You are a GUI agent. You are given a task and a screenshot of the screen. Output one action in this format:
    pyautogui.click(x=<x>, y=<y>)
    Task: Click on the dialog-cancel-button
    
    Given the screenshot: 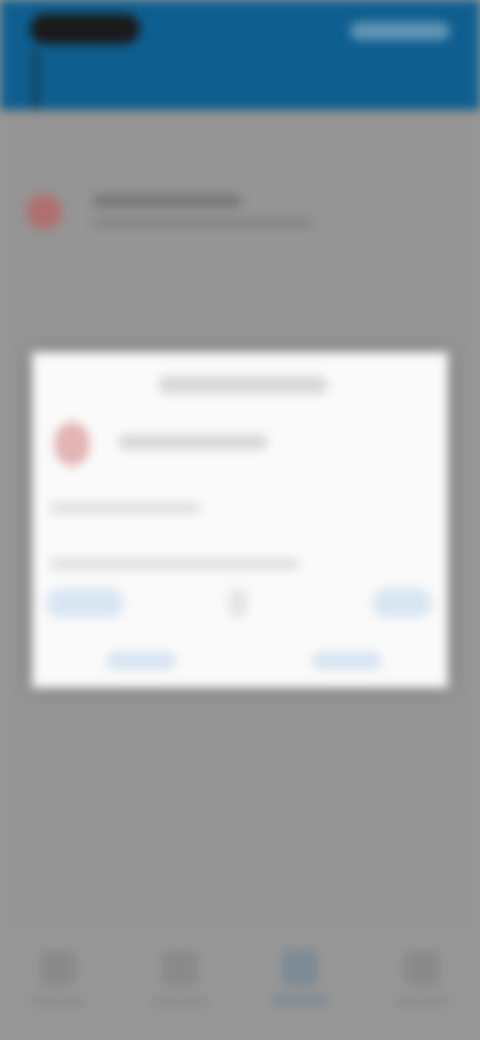 What is the action you would take?
    pyautogui.click(x=141, y=661)
    